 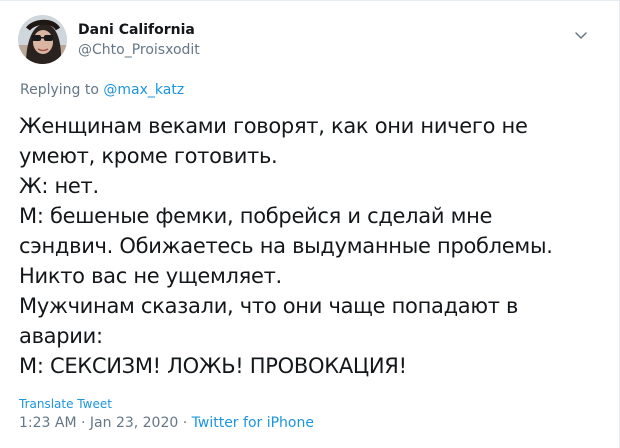 What do you see at coordinates (213, 366) in the screenshot?
I see `tweet-line: М: СЕКСИЗМ! ЛОЖЬ! ПРОВОКАЦИЯ!` at bounding box center [213, 366].